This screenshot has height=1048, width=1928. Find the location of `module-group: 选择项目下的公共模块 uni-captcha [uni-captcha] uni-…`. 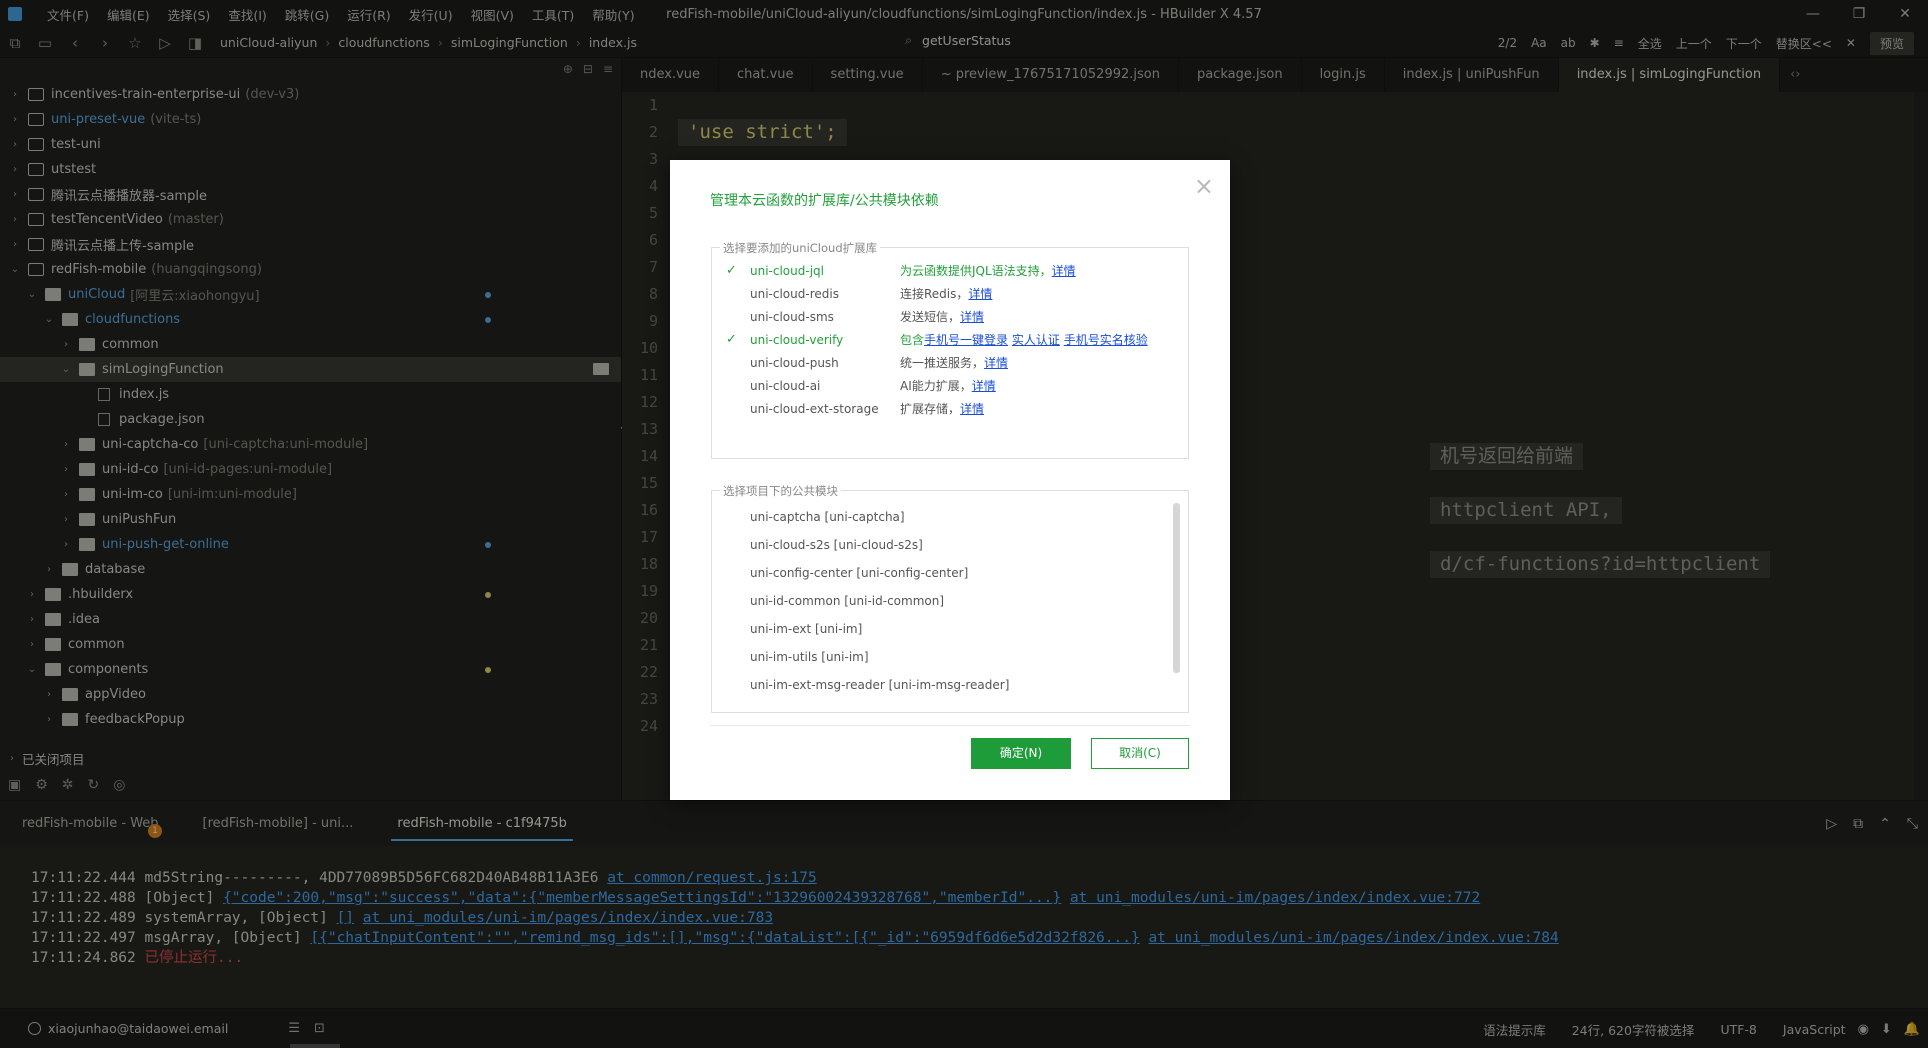

module-group: 选择项目下的公共模块 uni-captcha [uni-captcha] uni-… is located at coordinates (950, 598).